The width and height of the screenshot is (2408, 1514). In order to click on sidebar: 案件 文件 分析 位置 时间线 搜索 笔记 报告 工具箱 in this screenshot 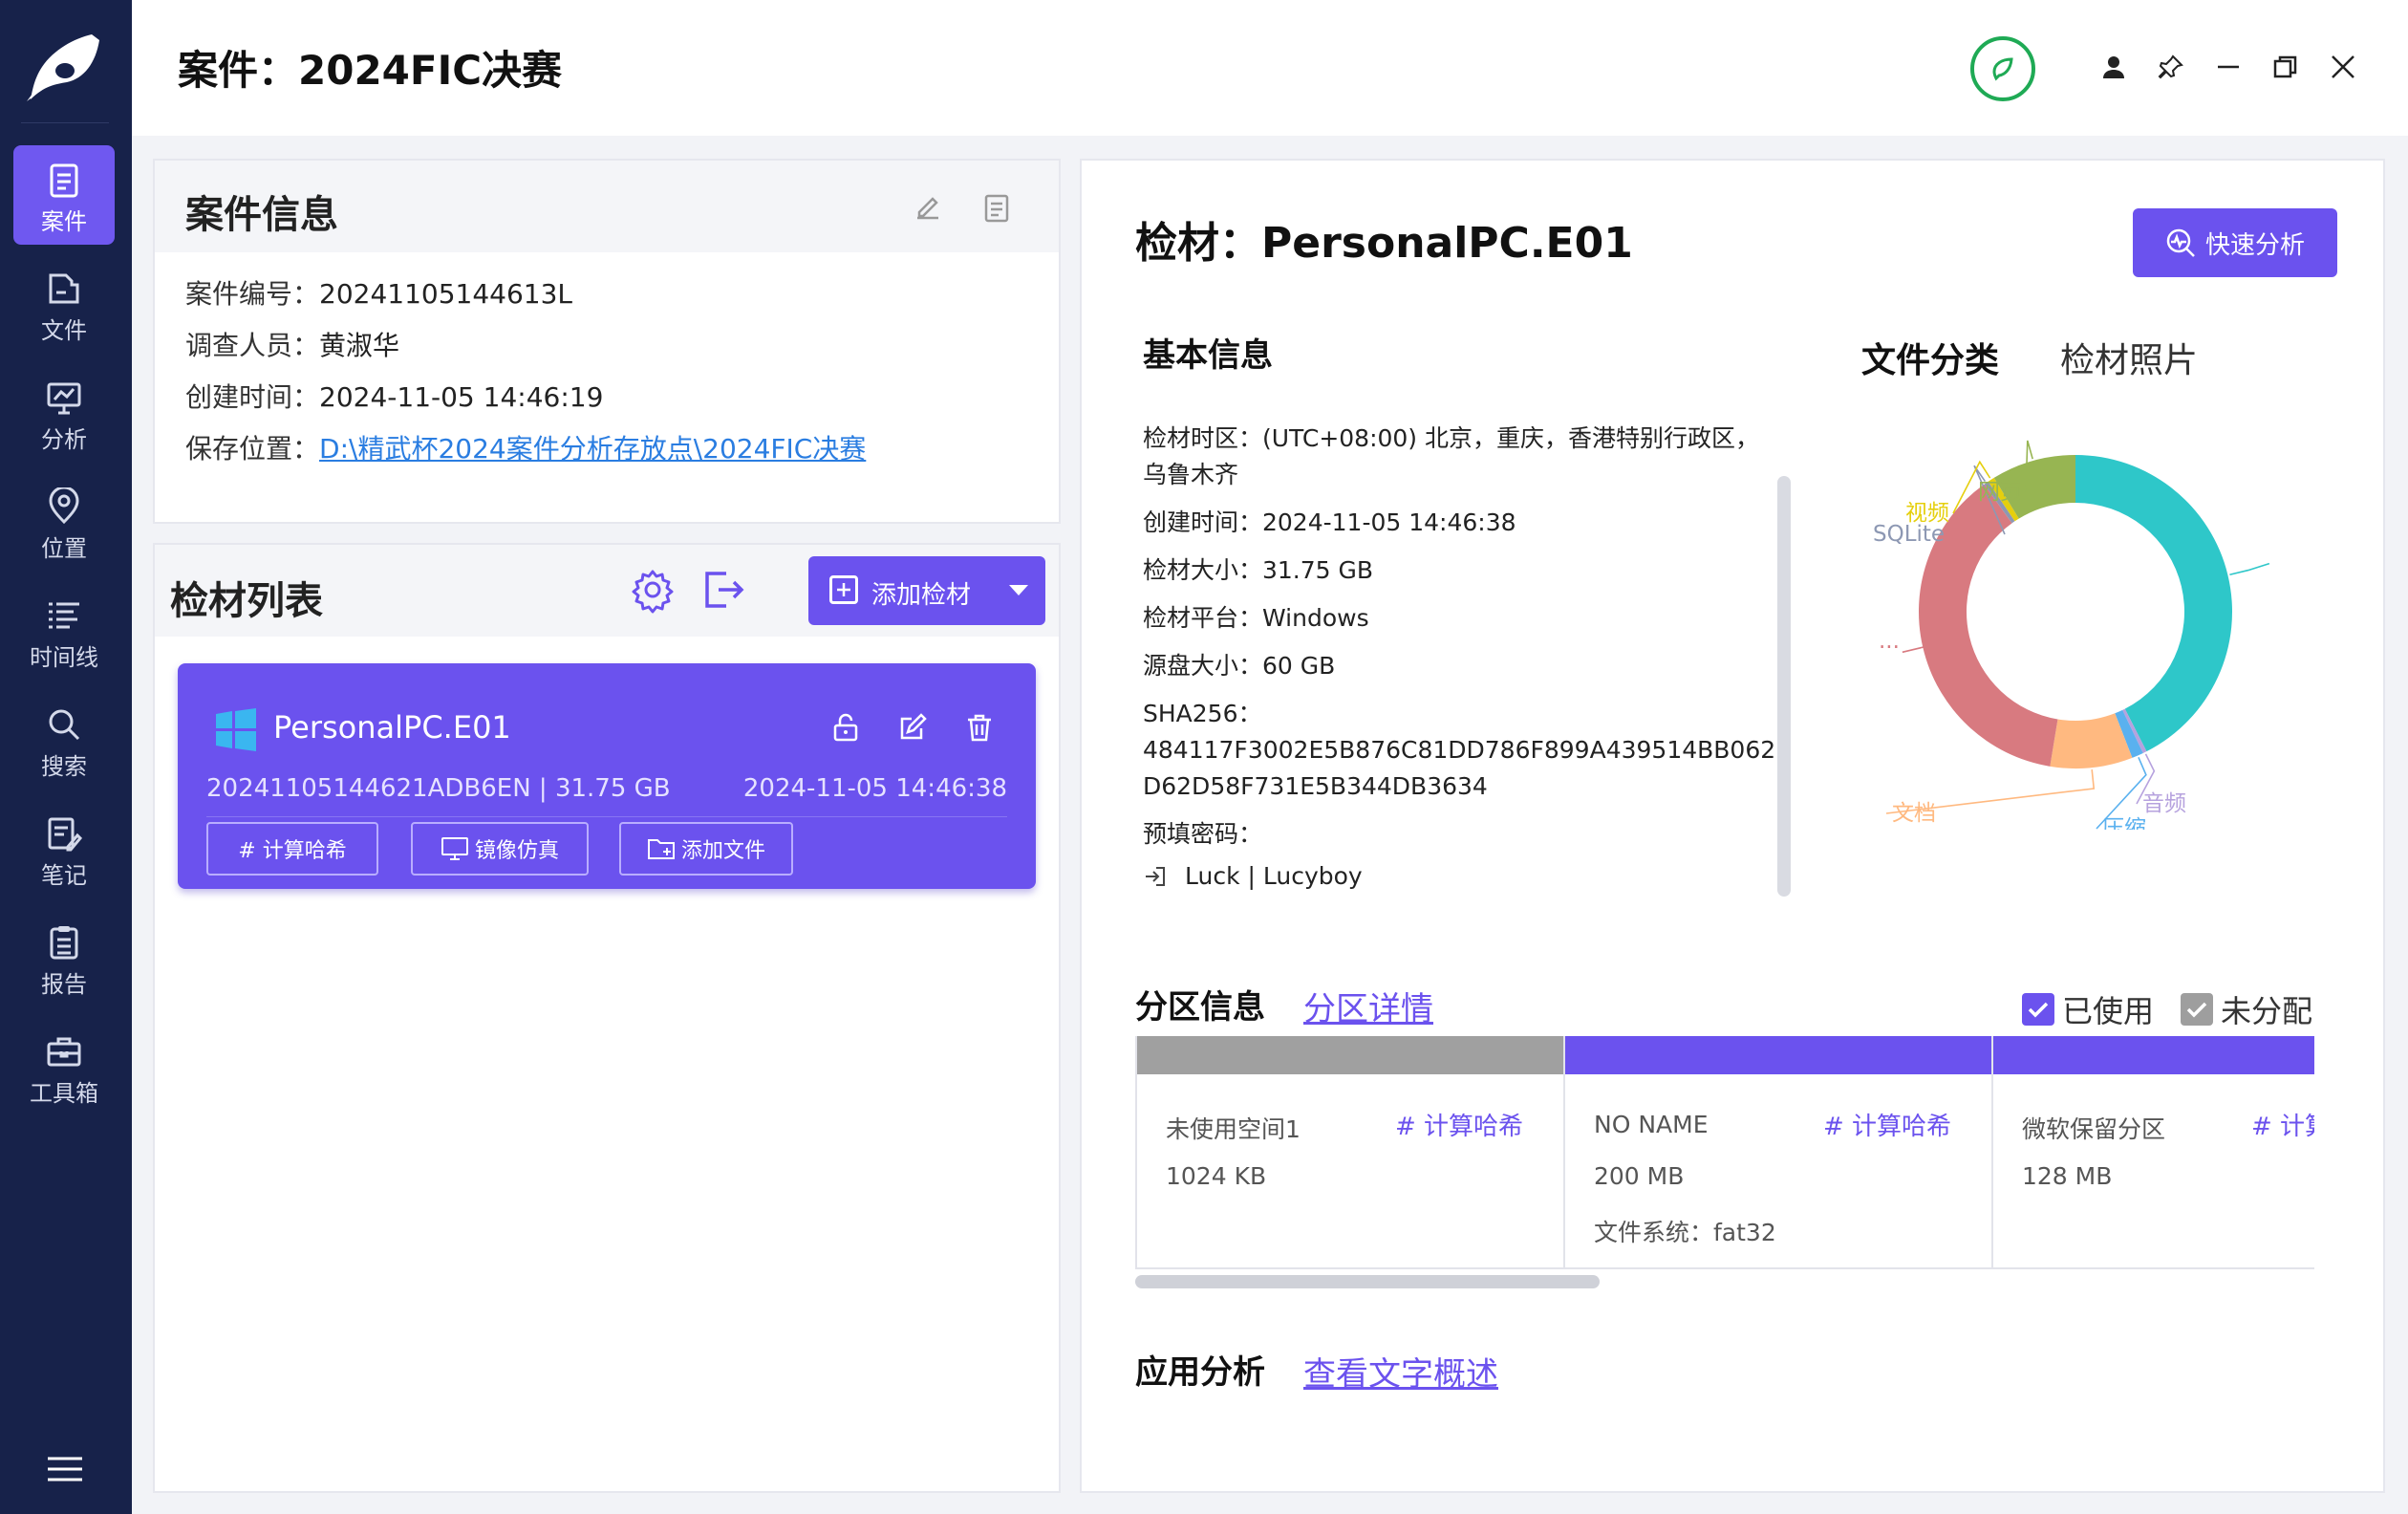, I will do `click(66, 757)`.